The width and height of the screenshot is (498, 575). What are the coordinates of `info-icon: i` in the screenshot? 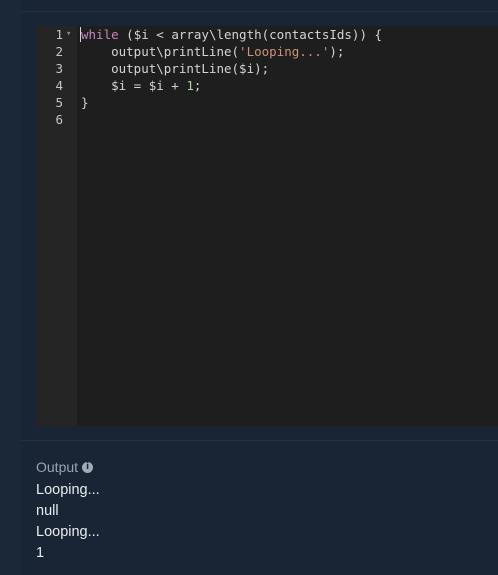 It's located at (88, 467).